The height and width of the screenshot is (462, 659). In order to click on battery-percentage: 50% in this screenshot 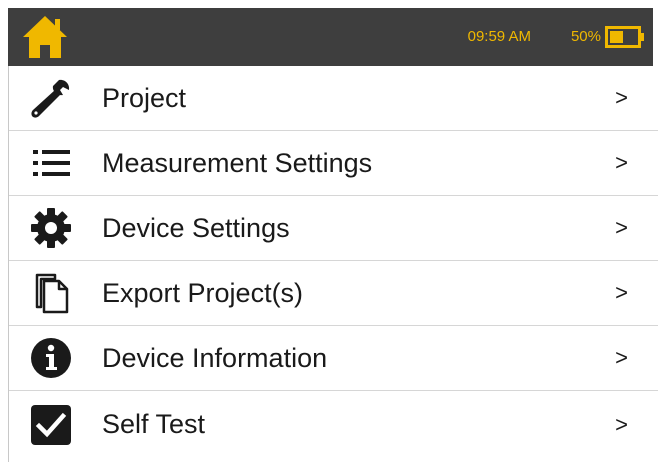, I will do `click(585, 36)`.